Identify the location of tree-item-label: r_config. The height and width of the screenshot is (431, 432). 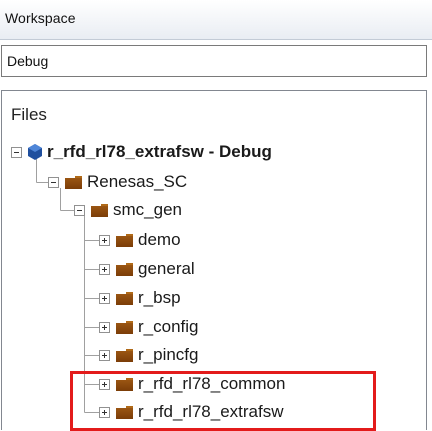
(168, 326).